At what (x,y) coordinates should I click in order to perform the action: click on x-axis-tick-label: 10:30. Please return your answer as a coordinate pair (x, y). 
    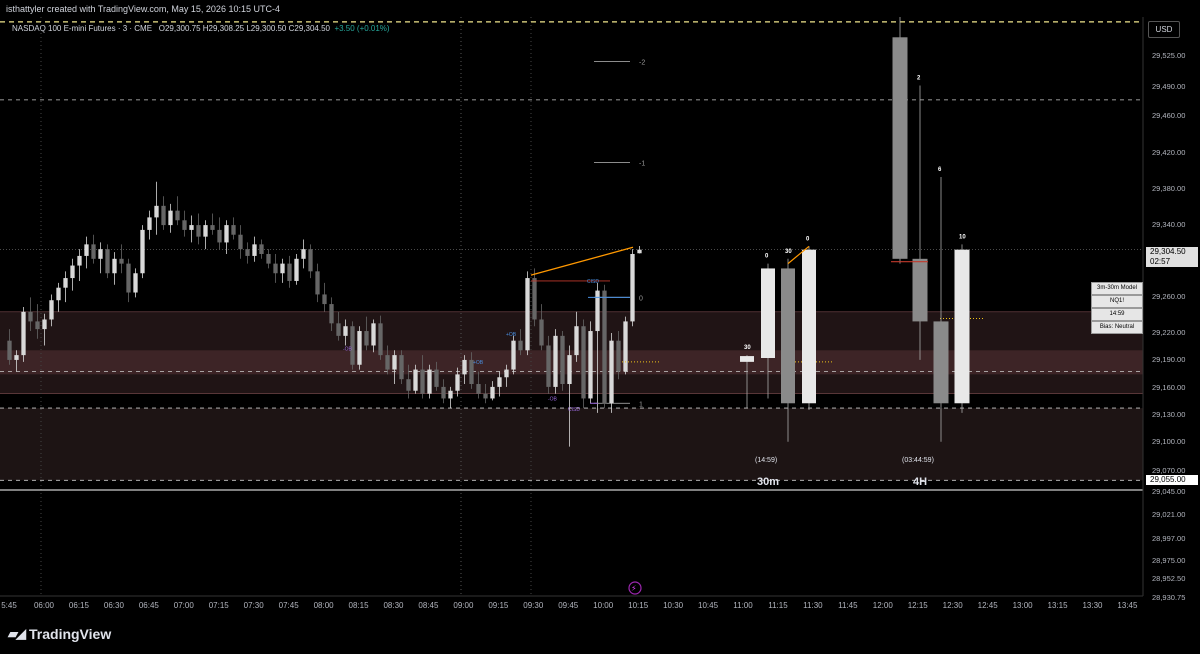
    Looking at the image, I should click on (673, 605).